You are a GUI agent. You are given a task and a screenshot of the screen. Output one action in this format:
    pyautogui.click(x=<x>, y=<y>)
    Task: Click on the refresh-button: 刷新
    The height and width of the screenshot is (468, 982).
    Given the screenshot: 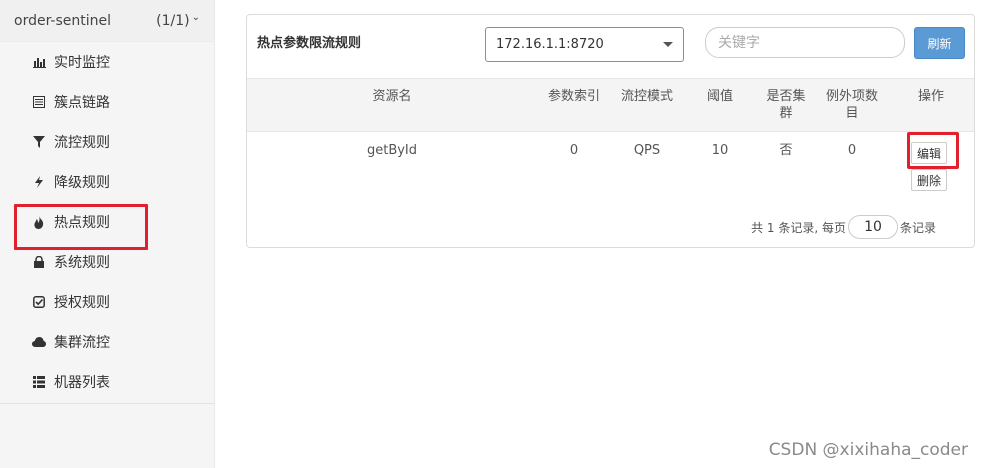 What is the action you would take?
    pyautogui.click(x=939, y=43)
    